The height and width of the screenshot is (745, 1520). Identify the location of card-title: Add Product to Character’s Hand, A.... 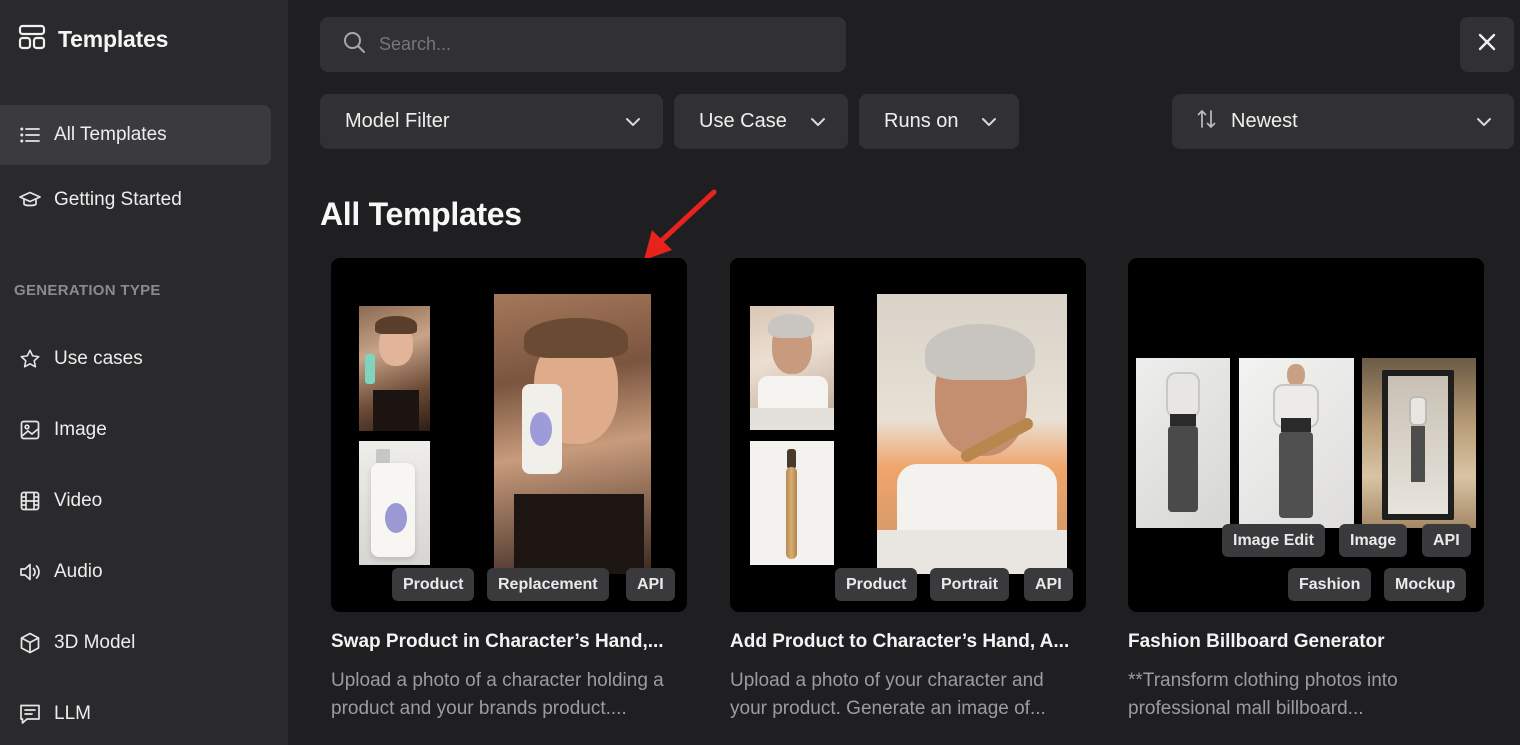
(906, 642).